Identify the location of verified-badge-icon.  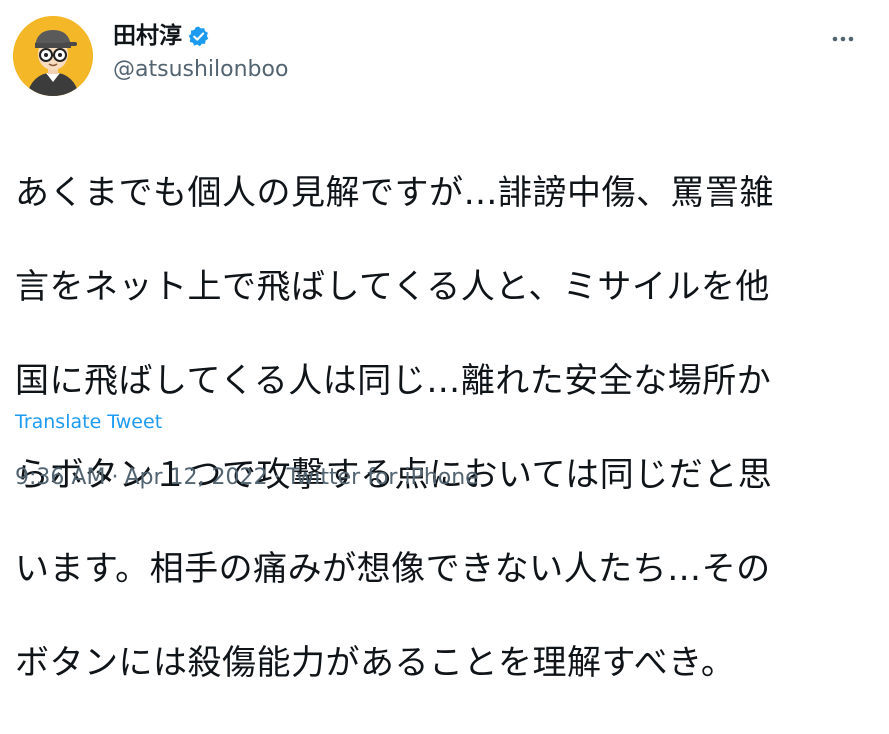
(198, 36).